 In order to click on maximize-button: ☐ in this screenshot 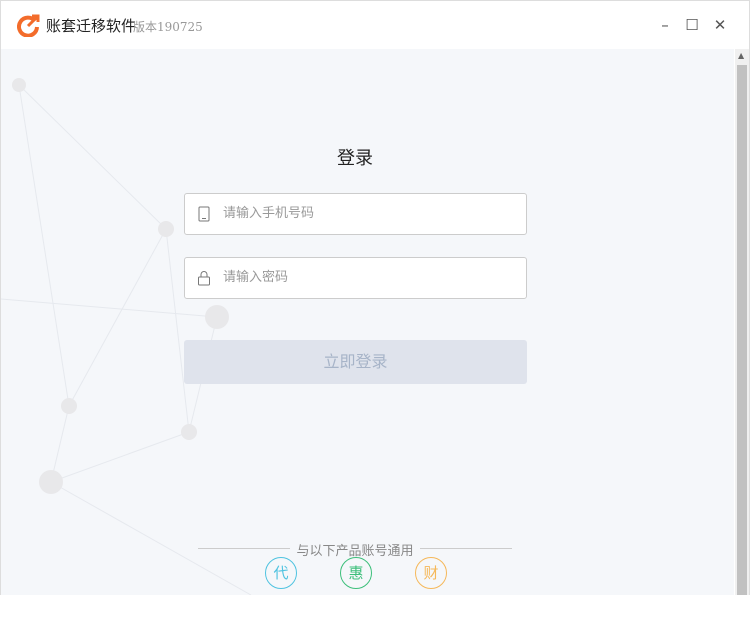, I will do `click(692, 25)`.